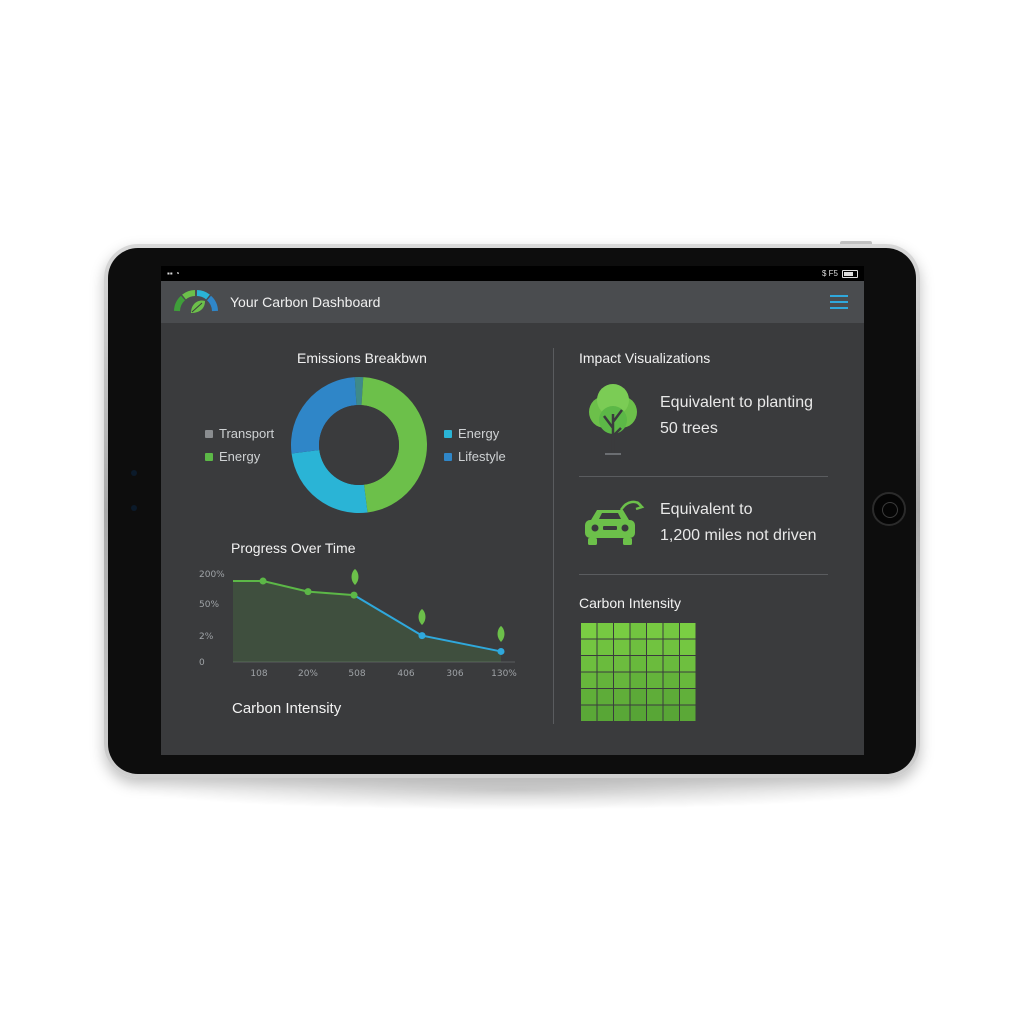  I want to click on battery-icon, so click(850, 273).